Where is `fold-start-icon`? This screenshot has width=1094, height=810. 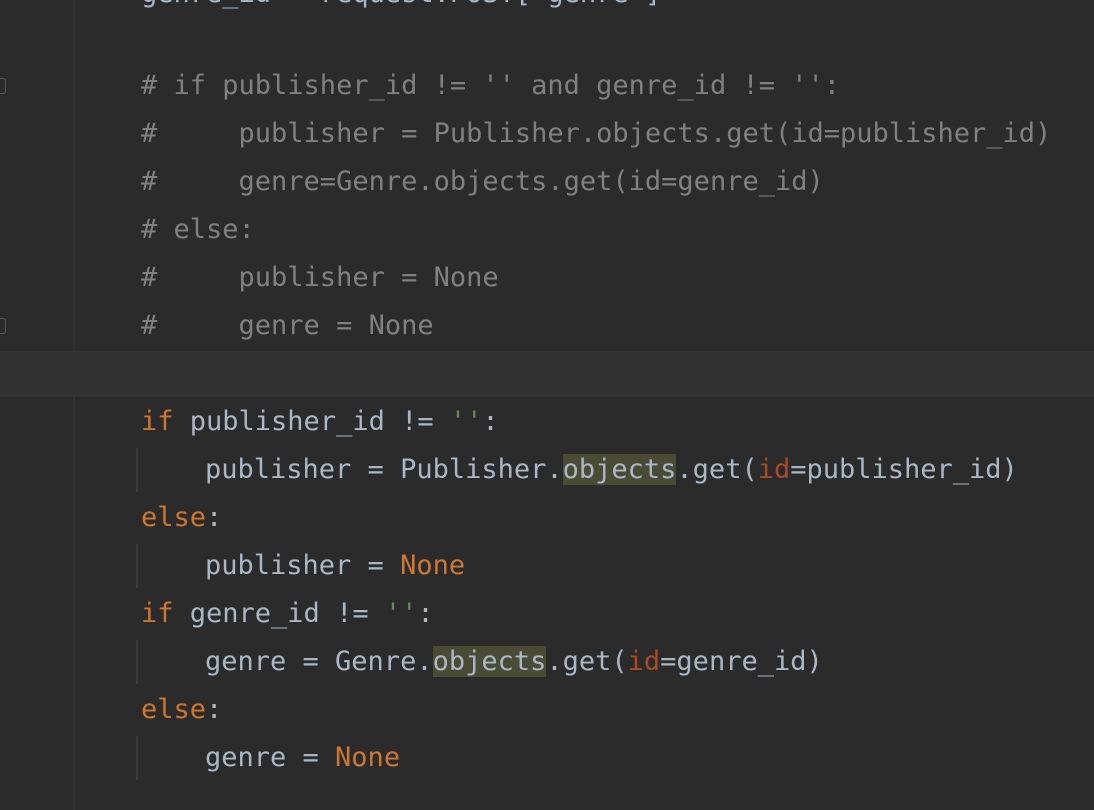 fold-start-icon is located at coordinates (3, 86).